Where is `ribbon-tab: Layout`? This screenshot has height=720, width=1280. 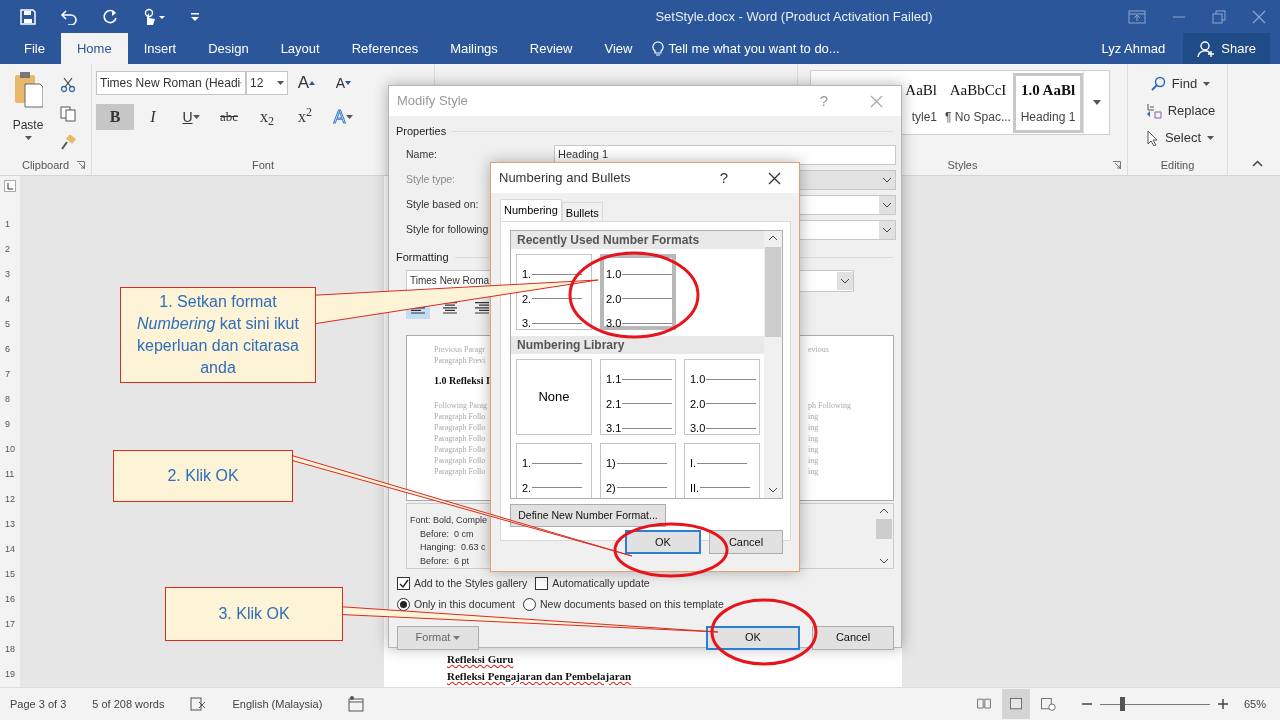 ribbon-tab: Layout is located at coordinates (300, 48).